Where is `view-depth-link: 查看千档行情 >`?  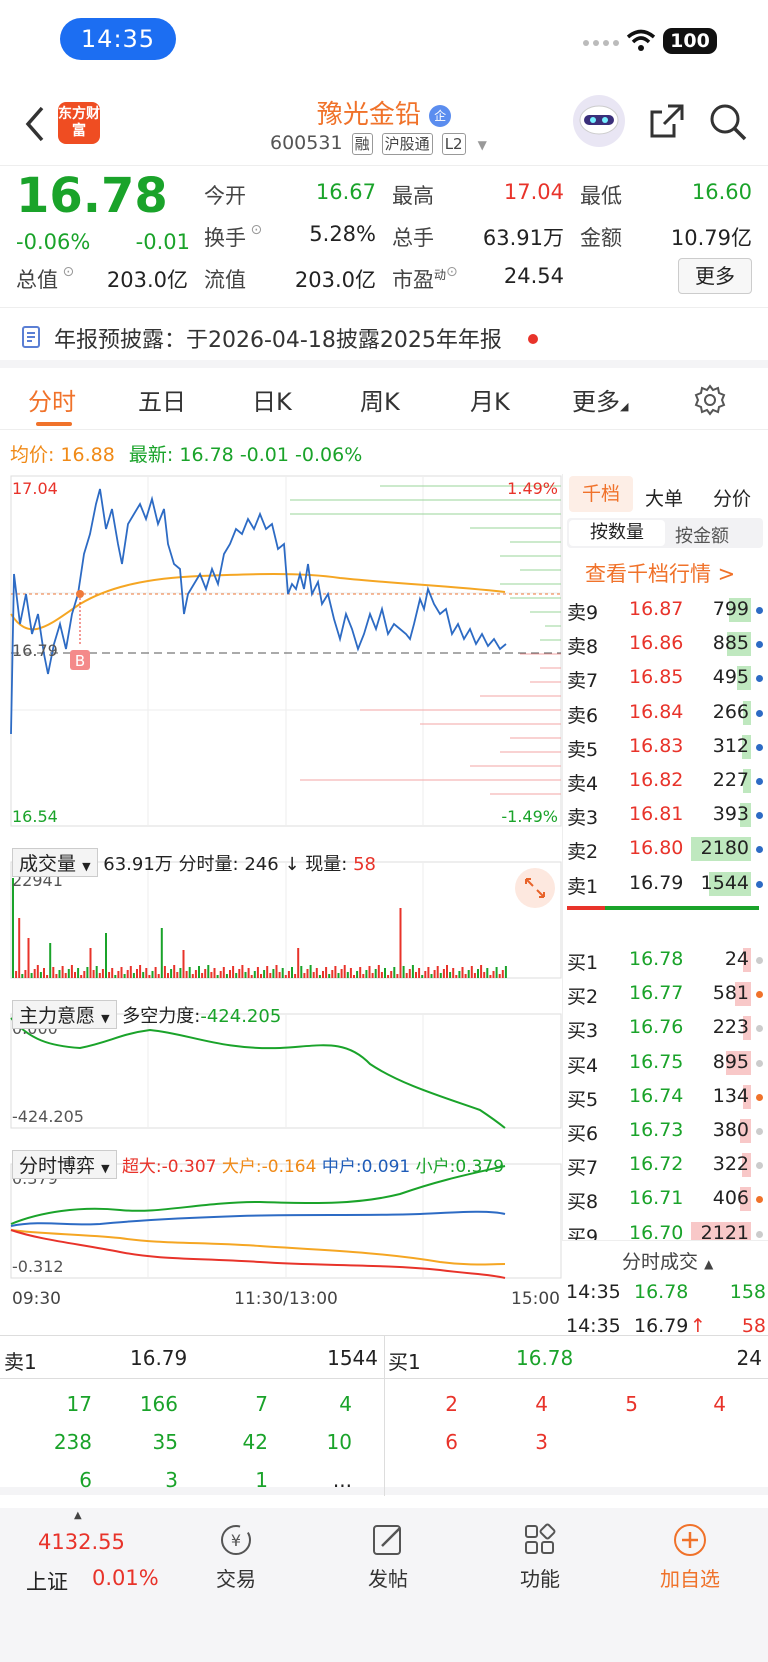 view-depth-link: 查看千档行情 > is located at coordinates (660, 573).